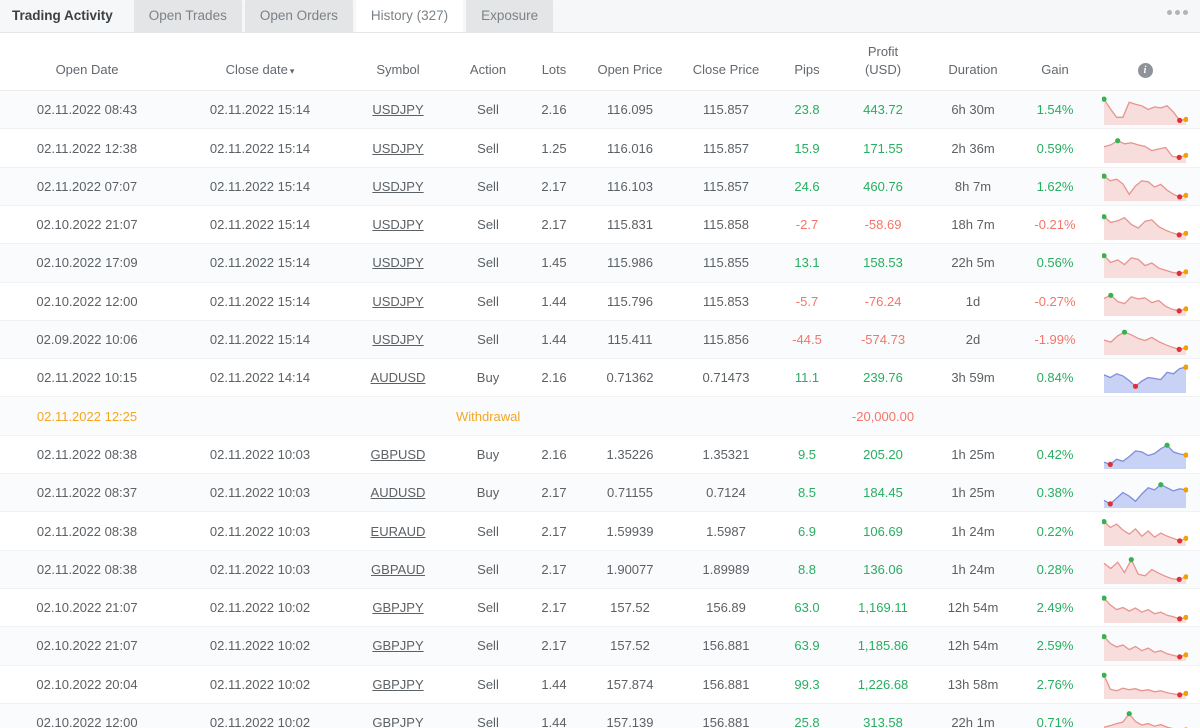 The image size is (1200, 728). I want to click on cell-close-price: 115.856, so click(726, 340).